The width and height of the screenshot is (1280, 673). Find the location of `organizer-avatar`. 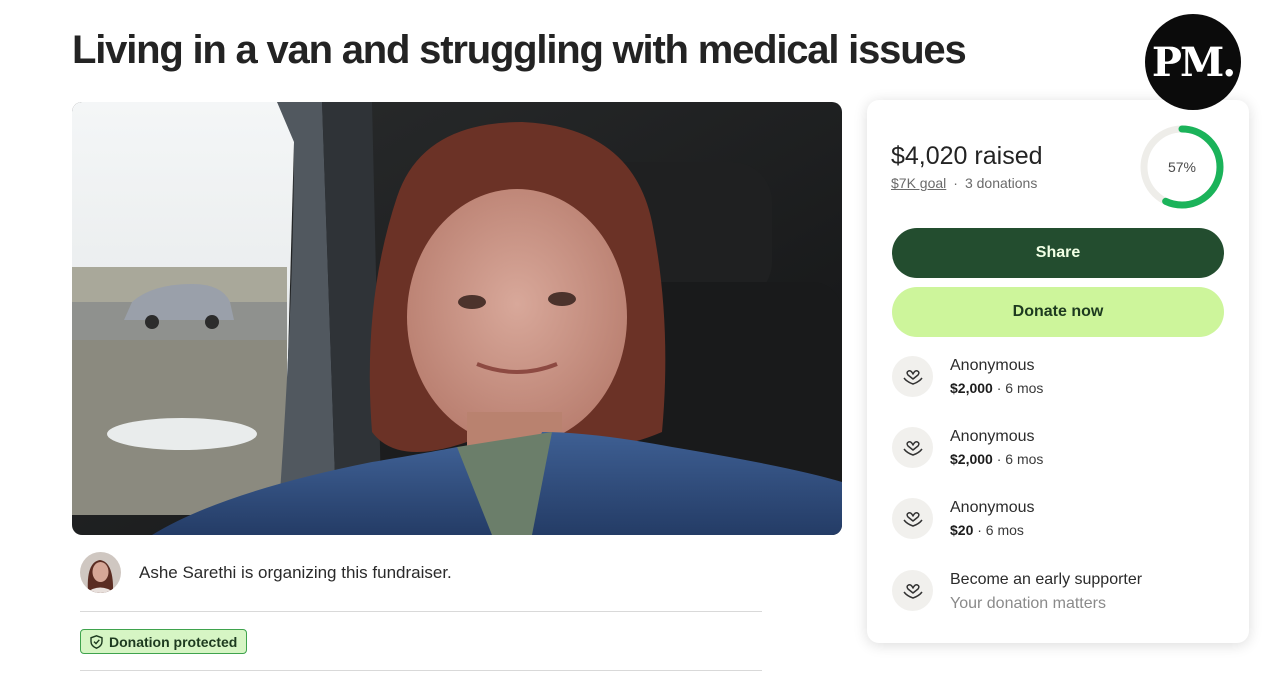

organizer-avatar is located at coordinates (100, 572).